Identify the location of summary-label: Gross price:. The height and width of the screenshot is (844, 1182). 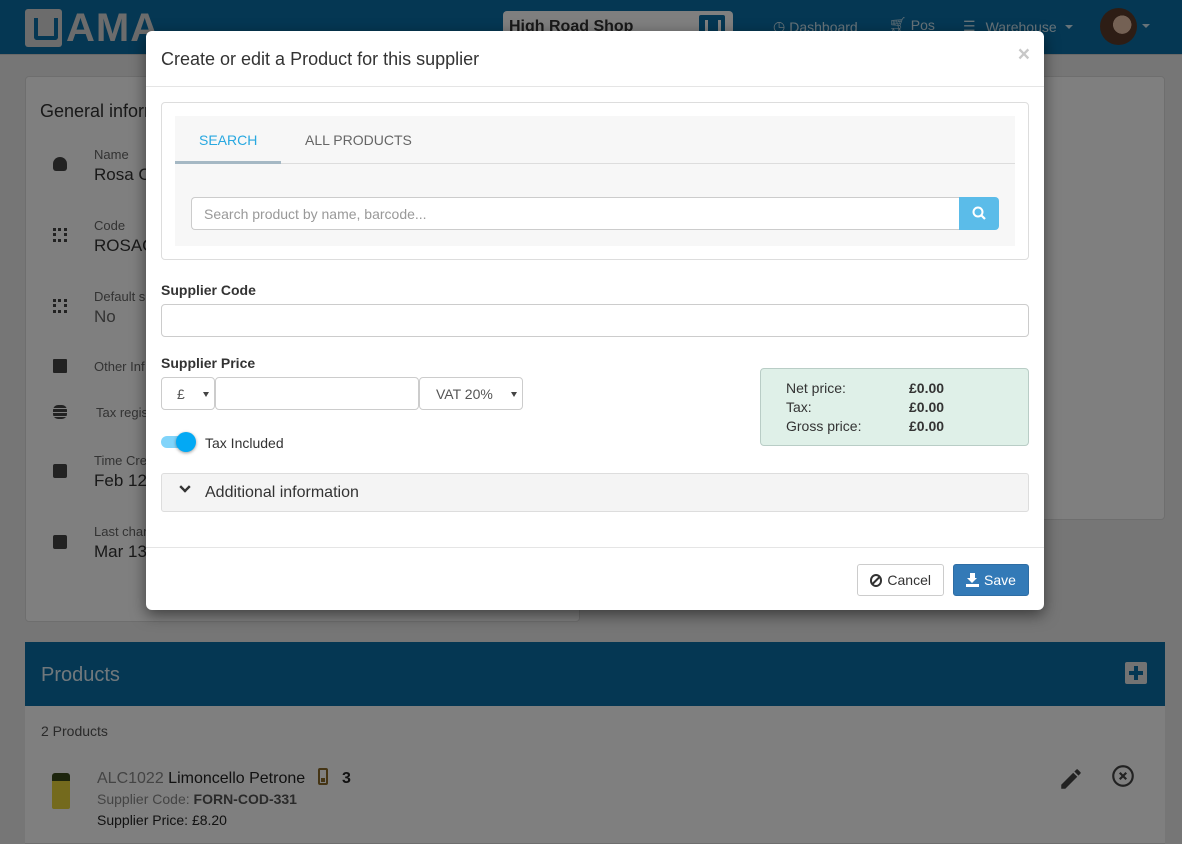
(824, 426).